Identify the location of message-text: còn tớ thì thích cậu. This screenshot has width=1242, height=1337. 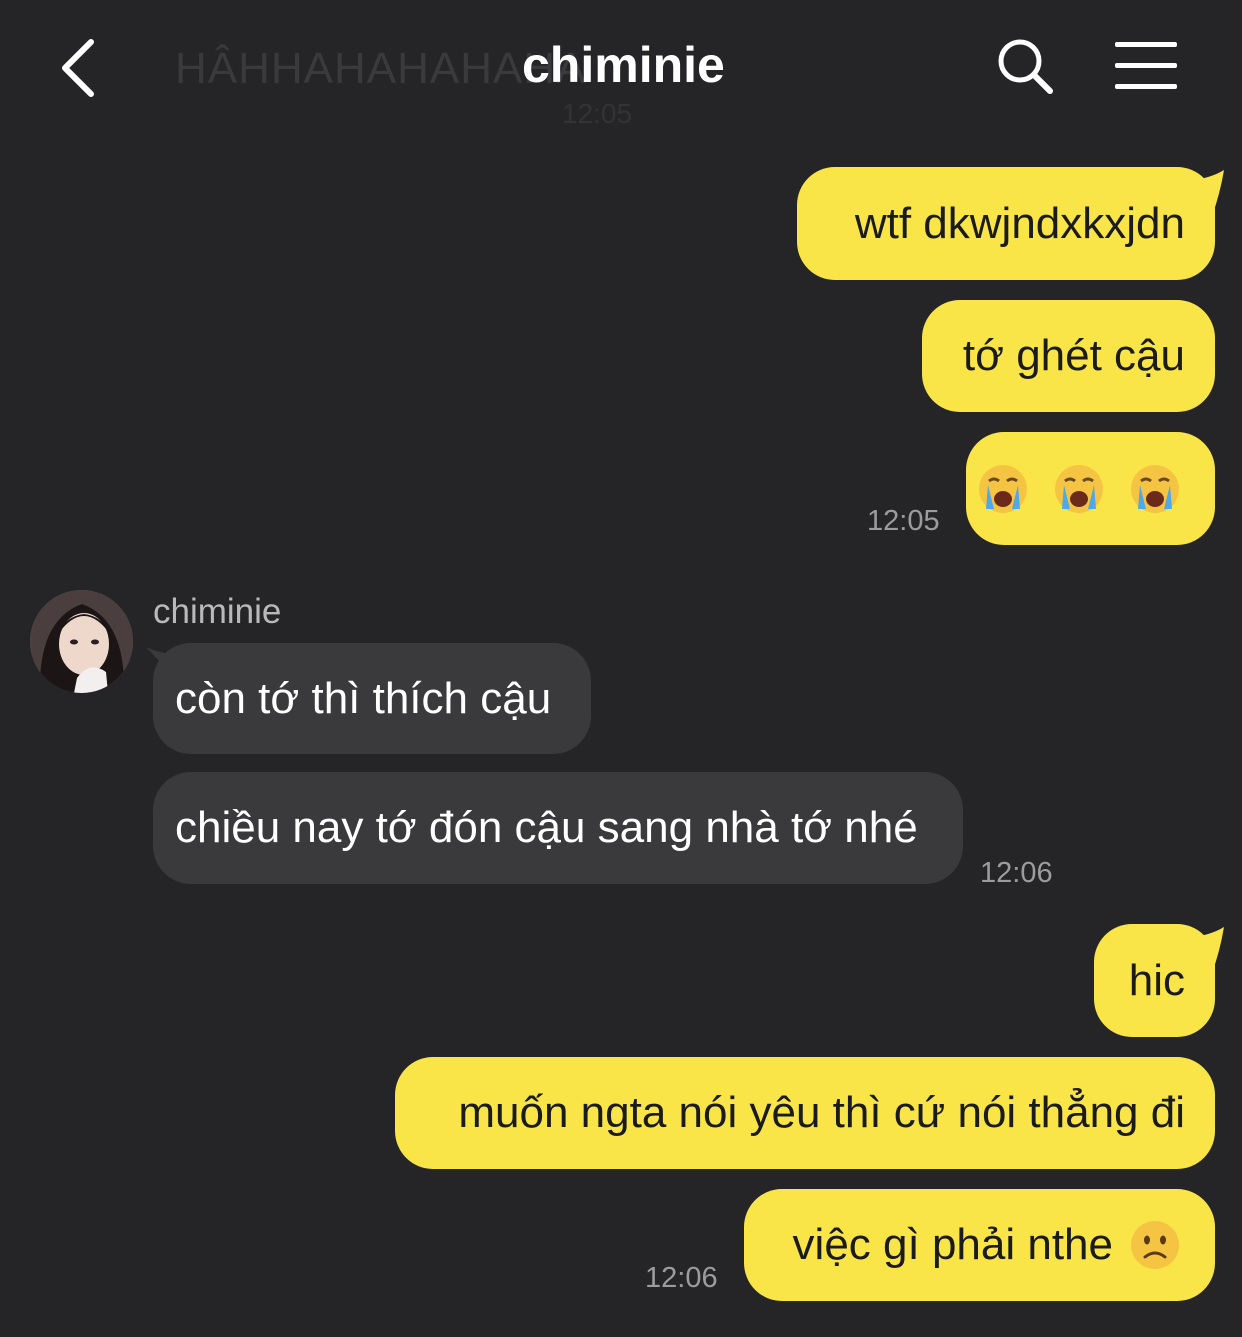
(363, 698).